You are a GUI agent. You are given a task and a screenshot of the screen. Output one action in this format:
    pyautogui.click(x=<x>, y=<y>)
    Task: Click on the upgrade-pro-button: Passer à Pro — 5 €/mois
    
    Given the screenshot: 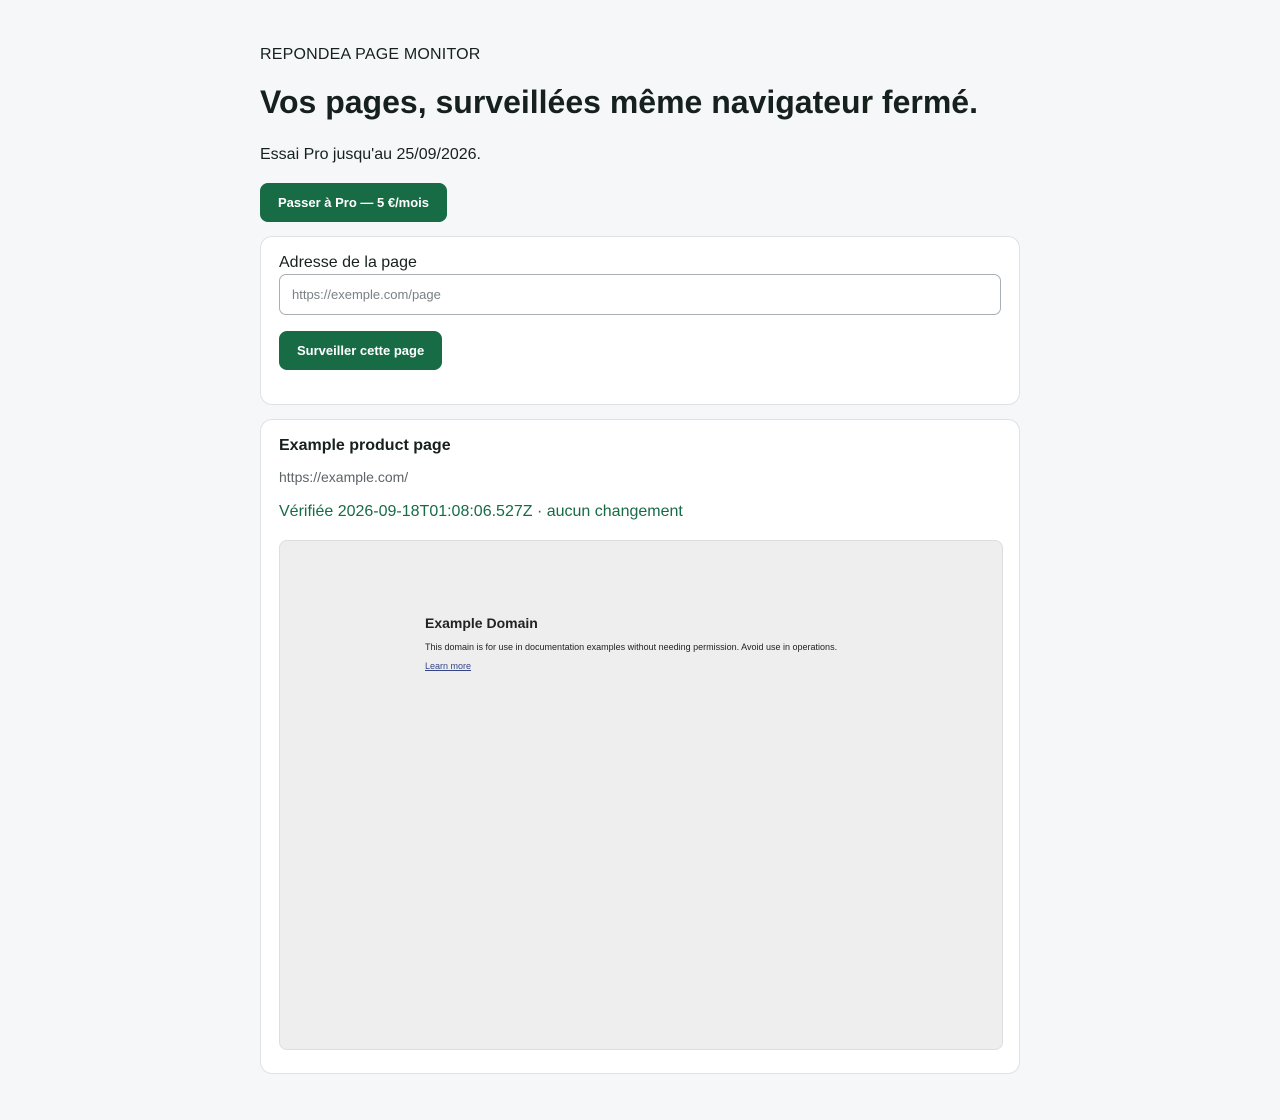 What is the action you would take?
    pyautogui.click(x=354, y=202)
    